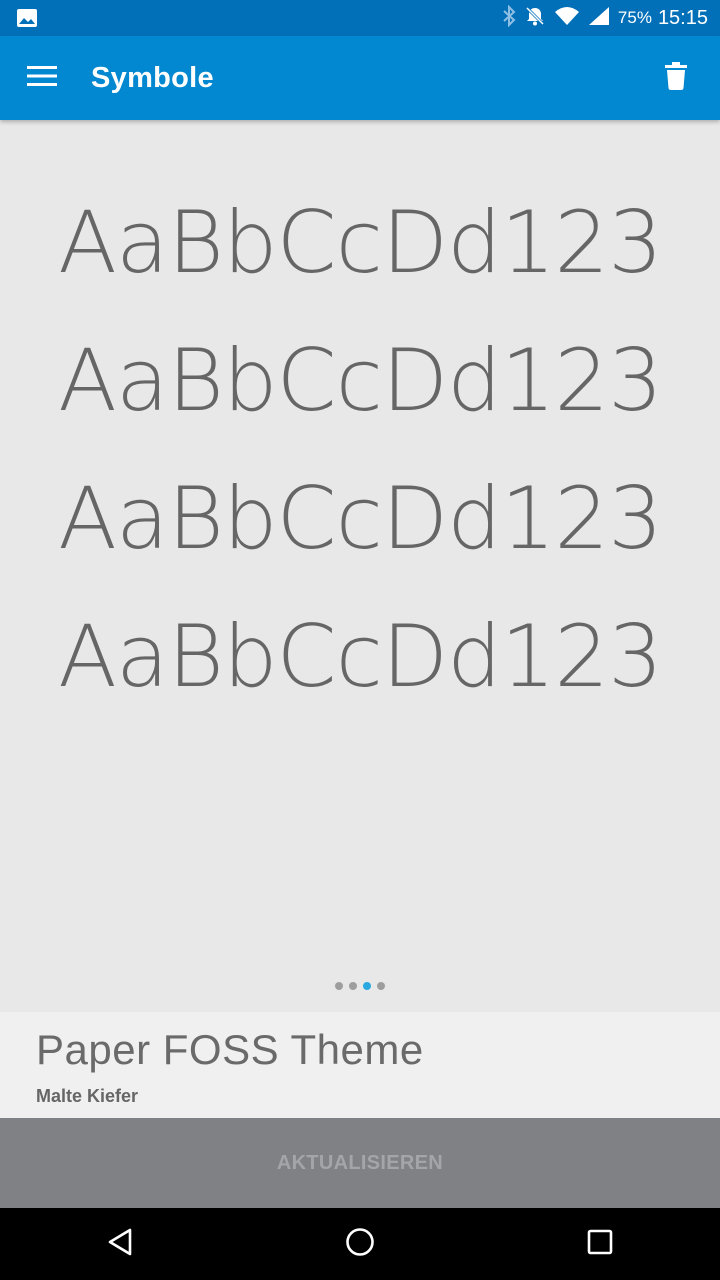  What do you see at coordinates (567, 18) in the screenshot?
I see `wifi-icon` at bounding box center [567, 18].